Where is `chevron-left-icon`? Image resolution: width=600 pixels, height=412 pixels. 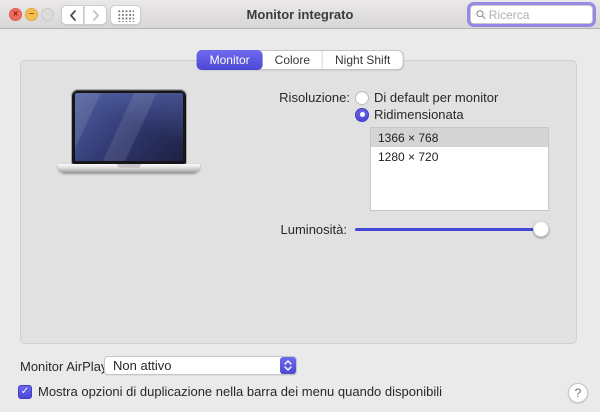
chevron-left-icon is located at coordinates (72, 15).